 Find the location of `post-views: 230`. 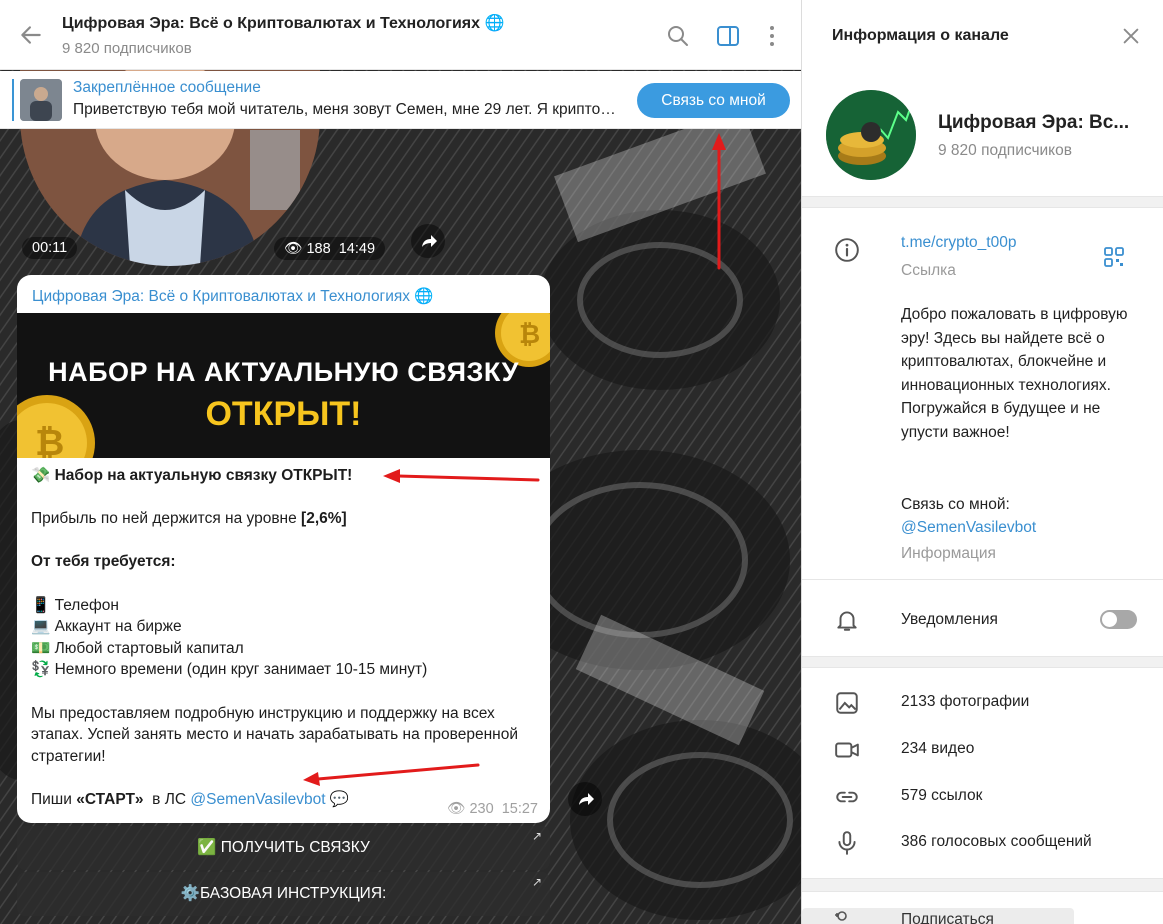

post-views: 230 is located at coordinates (481, 809).